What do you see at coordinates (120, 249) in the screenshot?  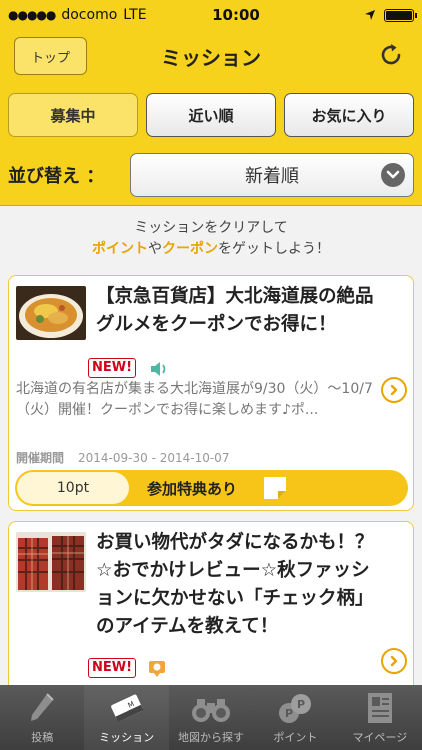 I see `intro-point-word: ポイント` at bounding box center [120, 249].